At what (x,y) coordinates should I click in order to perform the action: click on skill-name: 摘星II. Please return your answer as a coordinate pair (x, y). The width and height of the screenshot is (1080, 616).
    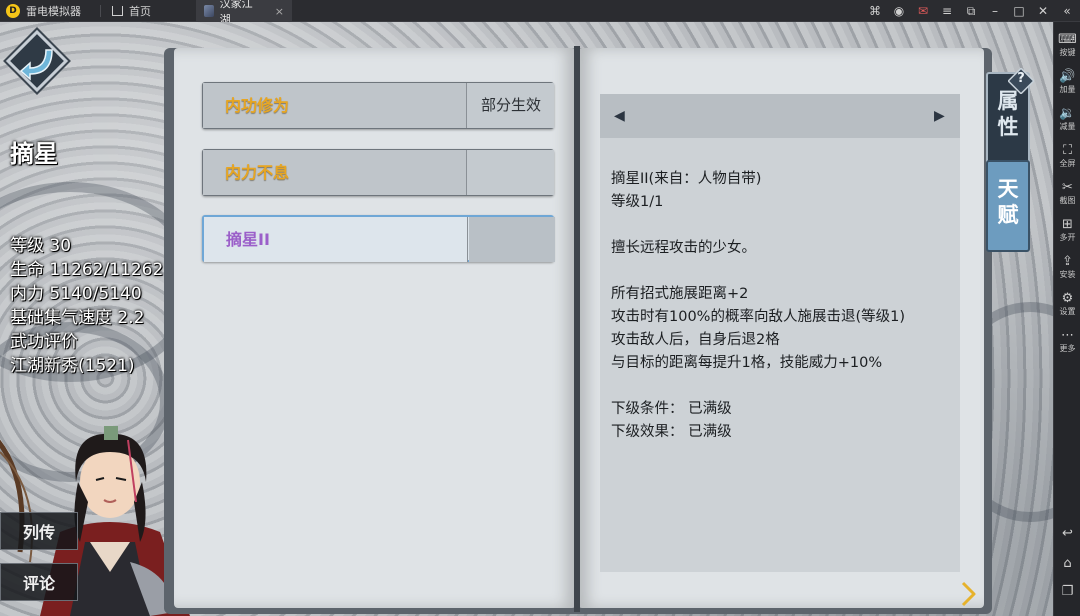
    Looking at the image, I should click on (336, 239).